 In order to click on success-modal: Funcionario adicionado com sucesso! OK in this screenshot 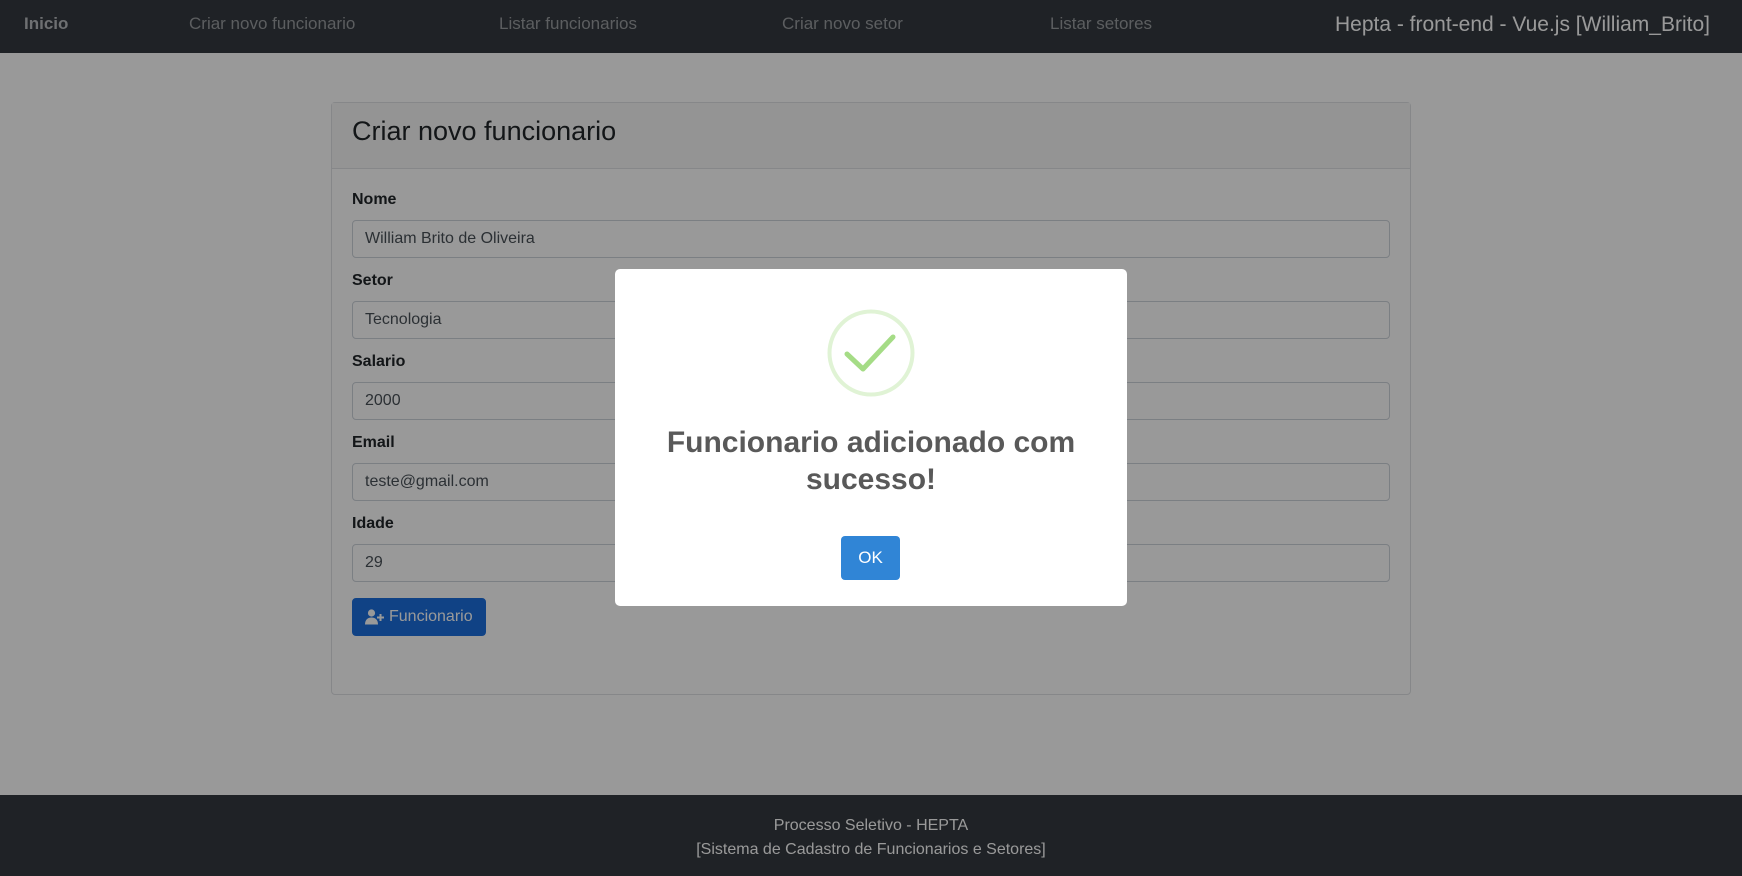, I will do `click(871, 437)`.